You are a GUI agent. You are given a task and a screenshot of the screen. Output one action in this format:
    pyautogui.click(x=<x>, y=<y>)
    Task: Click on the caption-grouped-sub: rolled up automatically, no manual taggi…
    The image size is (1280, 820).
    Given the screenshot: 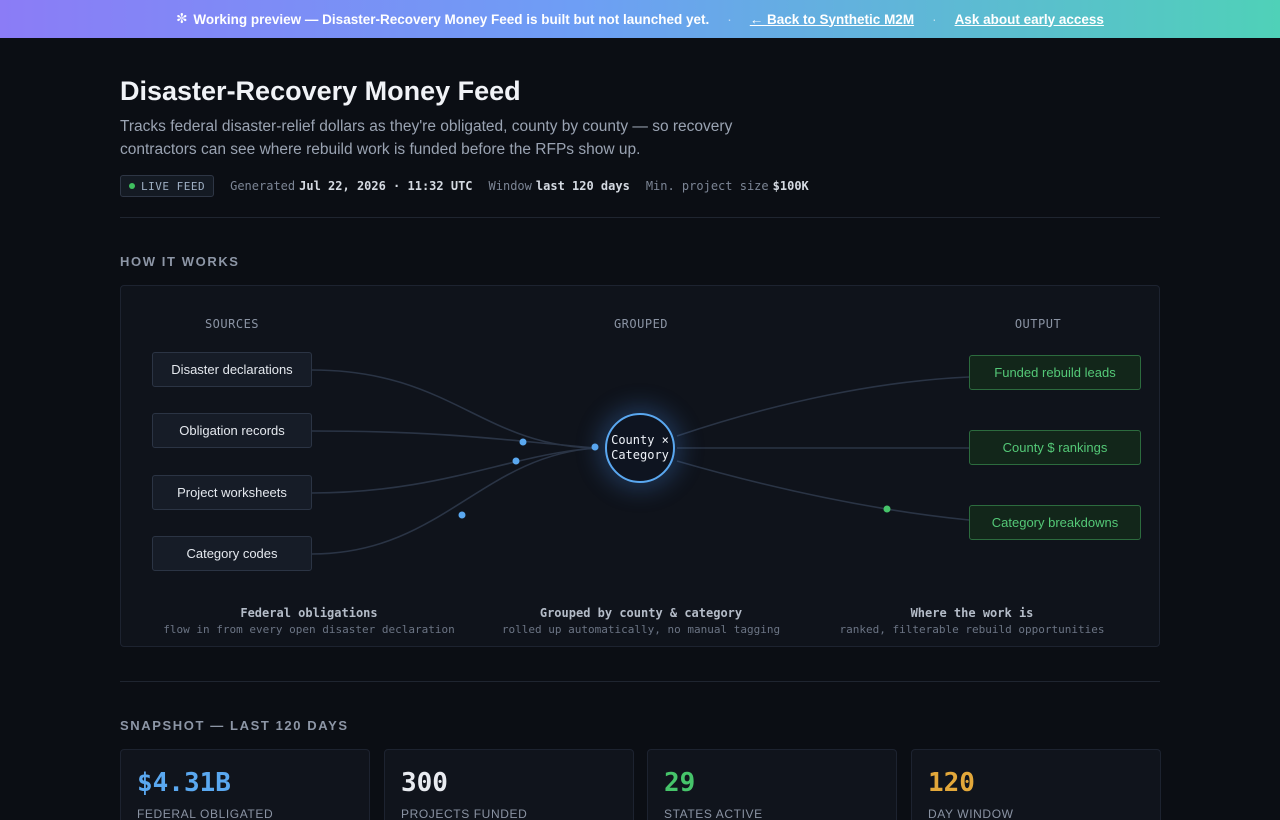 What is the action you would take?
    pyautogui.click(x=641, y=629)
    